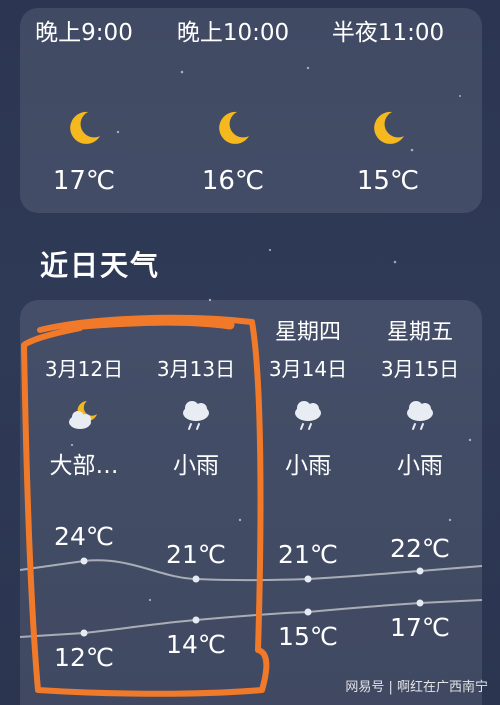  I want to click on high-temp-label: 24℃, so click(84, 536).